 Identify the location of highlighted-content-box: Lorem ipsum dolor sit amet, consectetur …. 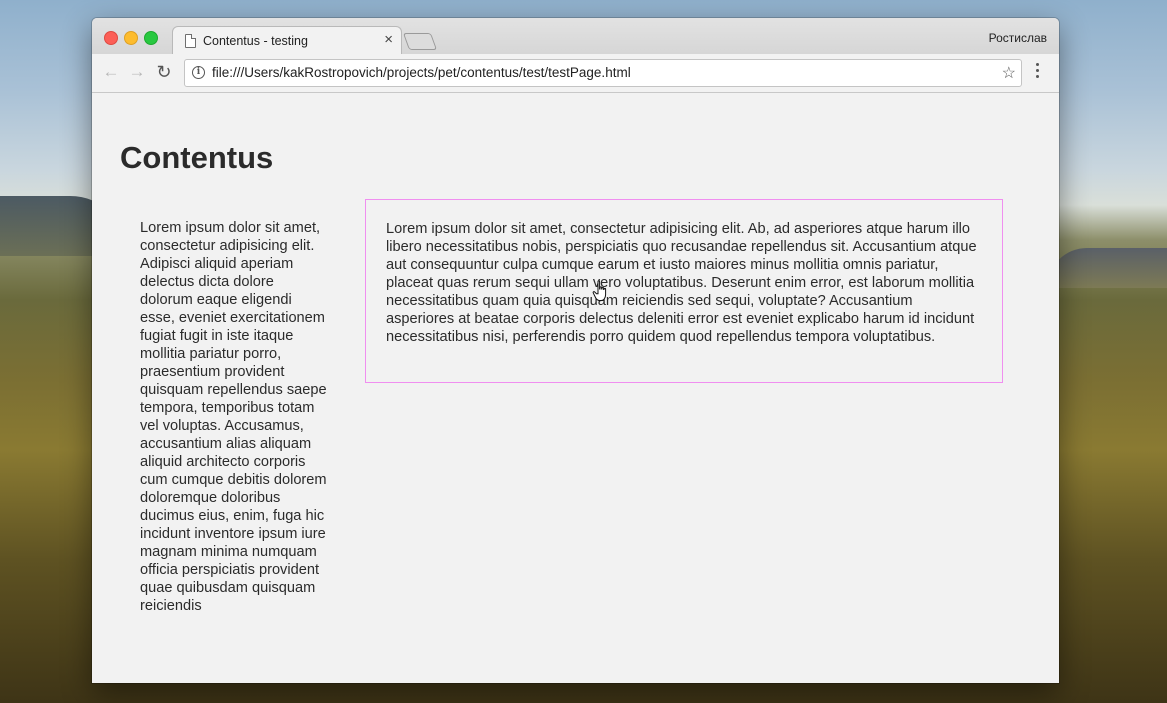
(684, 291).